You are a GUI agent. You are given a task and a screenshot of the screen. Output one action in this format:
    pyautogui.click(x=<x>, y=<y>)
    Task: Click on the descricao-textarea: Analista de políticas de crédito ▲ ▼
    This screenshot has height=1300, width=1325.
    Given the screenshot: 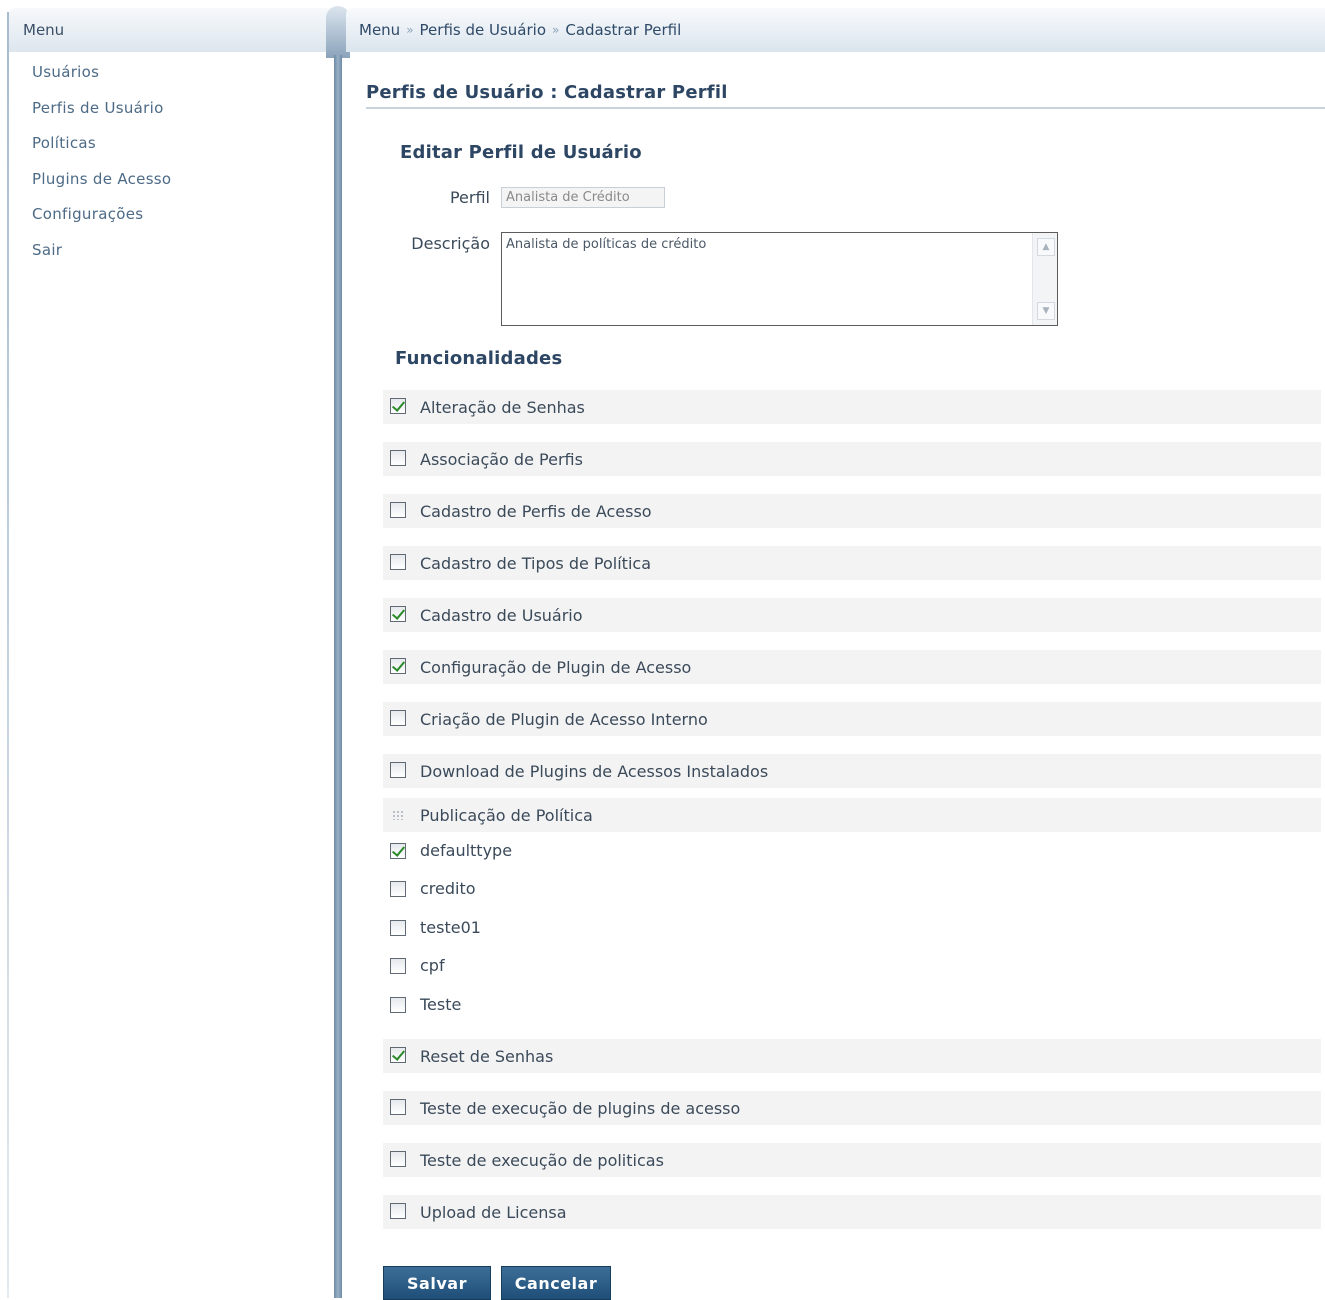 What is the action you would take?
    pyautogui.click(x=779, y=279)
    